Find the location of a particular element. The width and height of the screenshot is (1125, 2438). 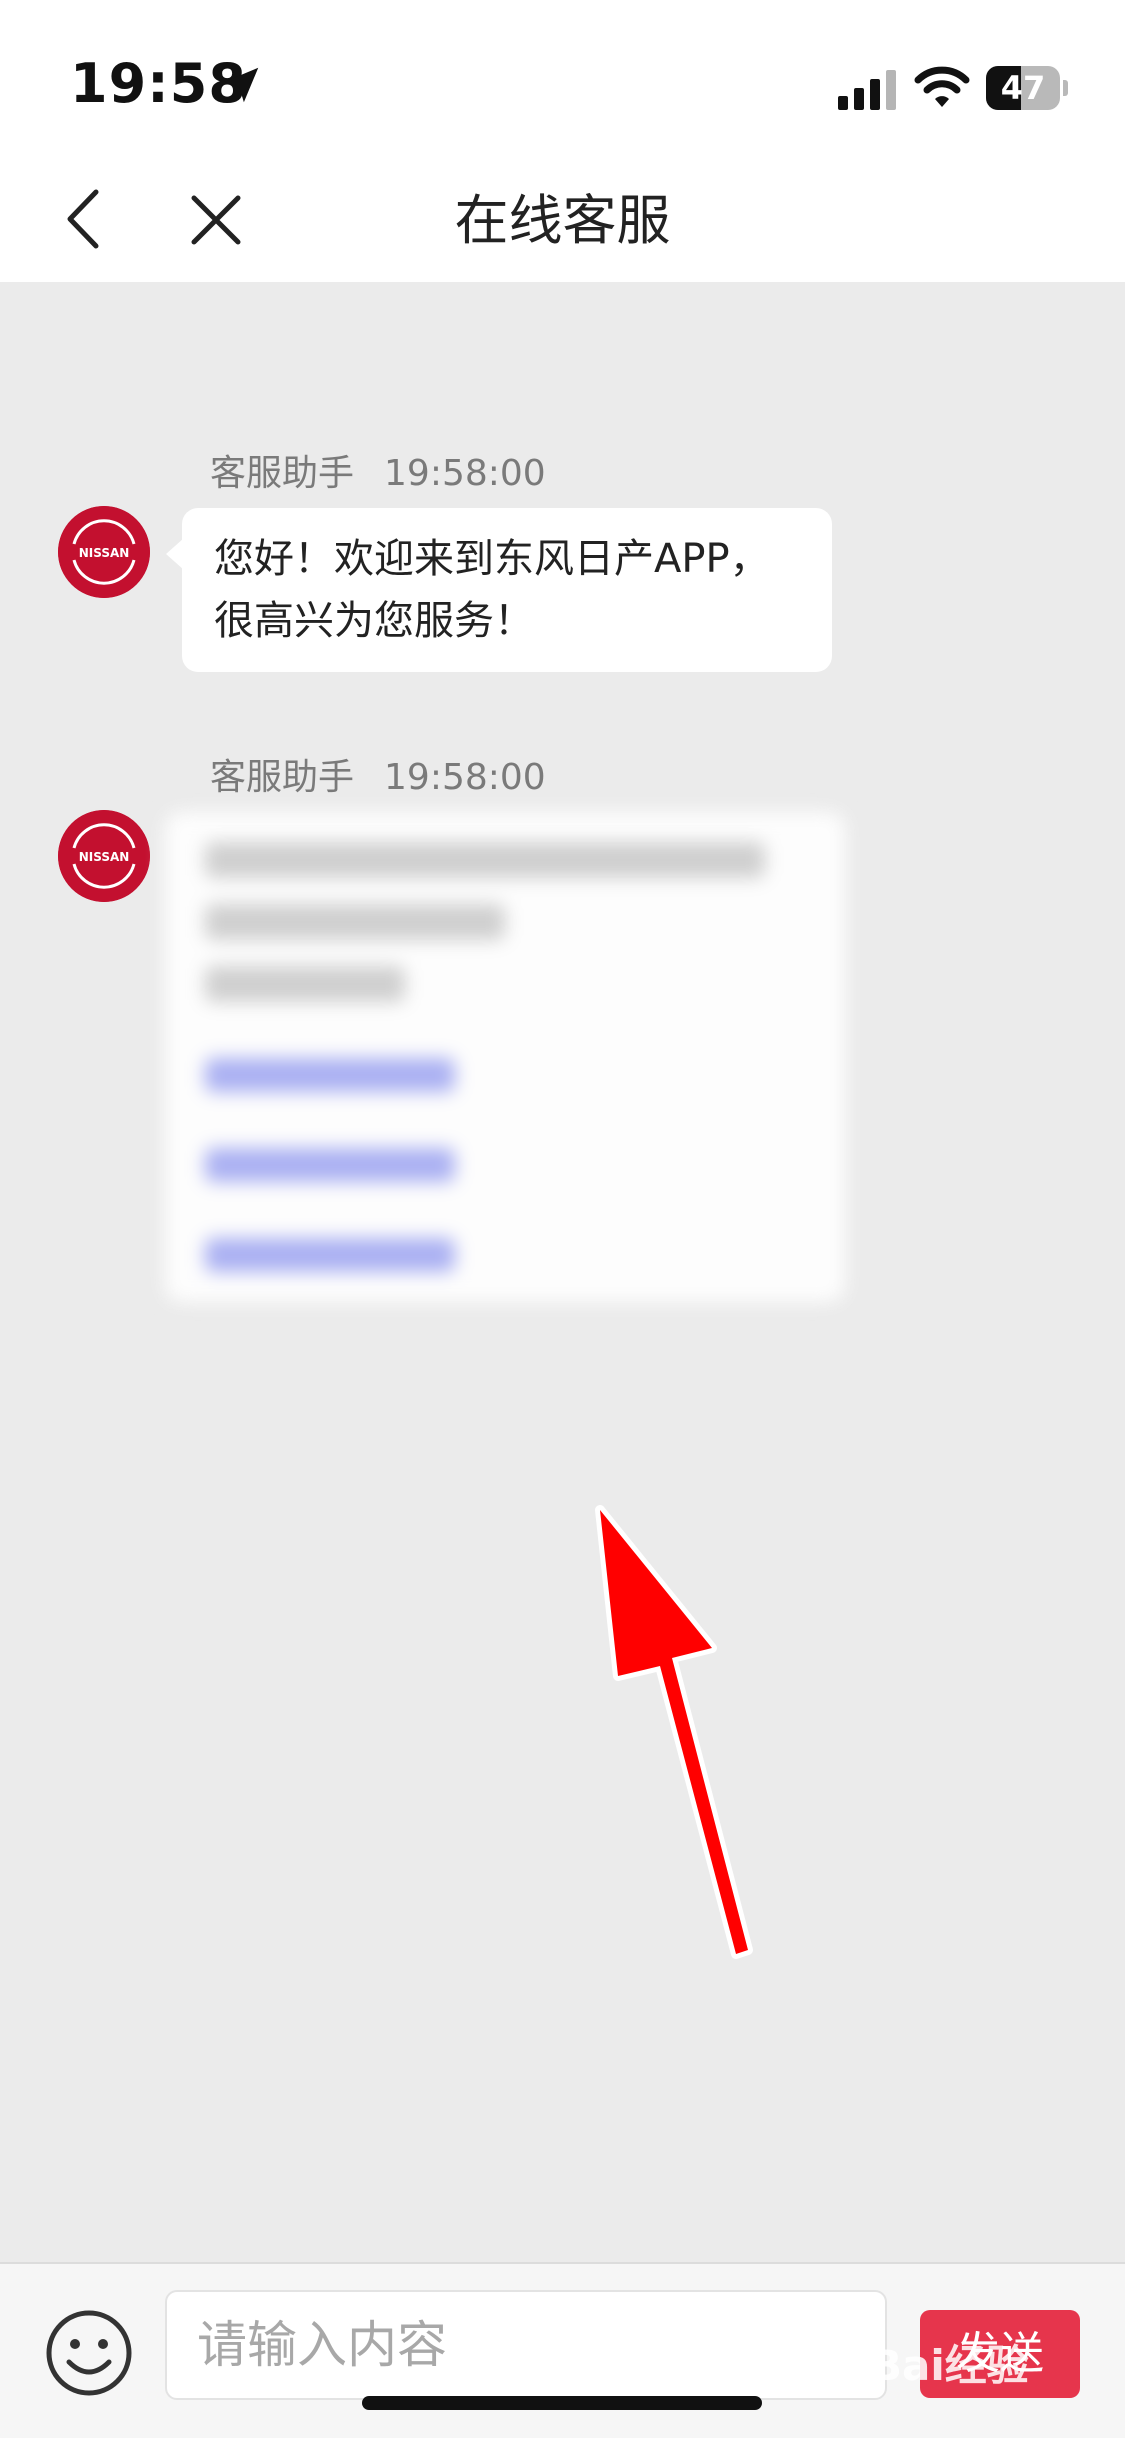

watermark: Bai经验 is located at coordinates (949, 2365).